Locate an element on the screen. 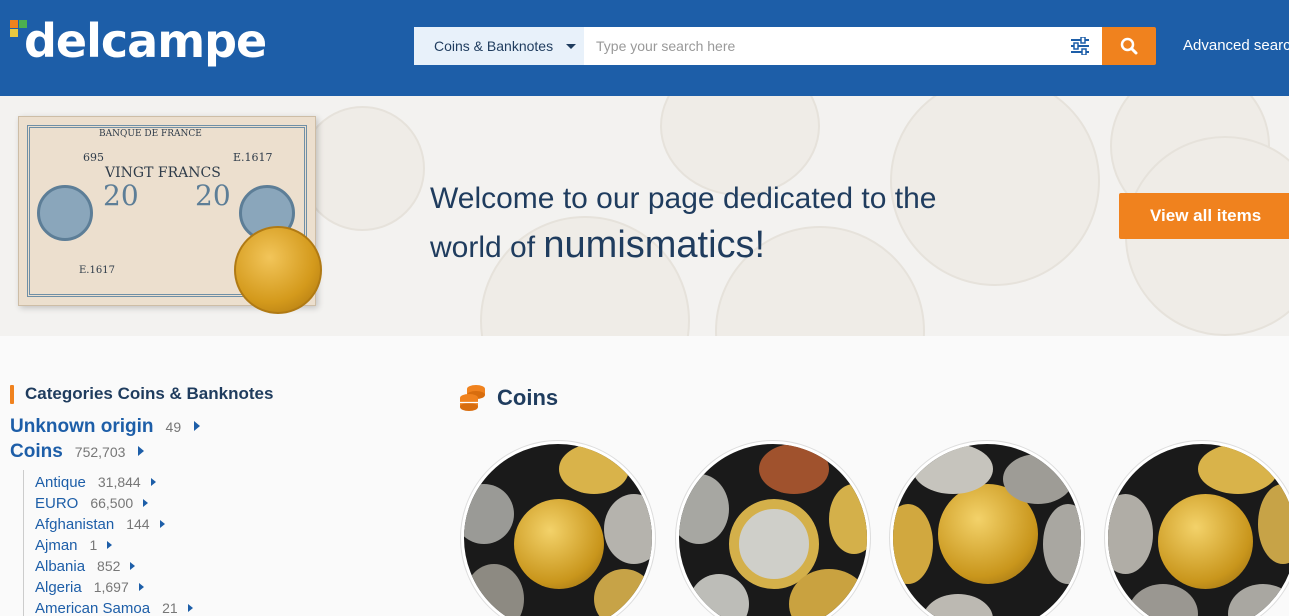  logo-mark-icon is located at coordinates (20, 30).